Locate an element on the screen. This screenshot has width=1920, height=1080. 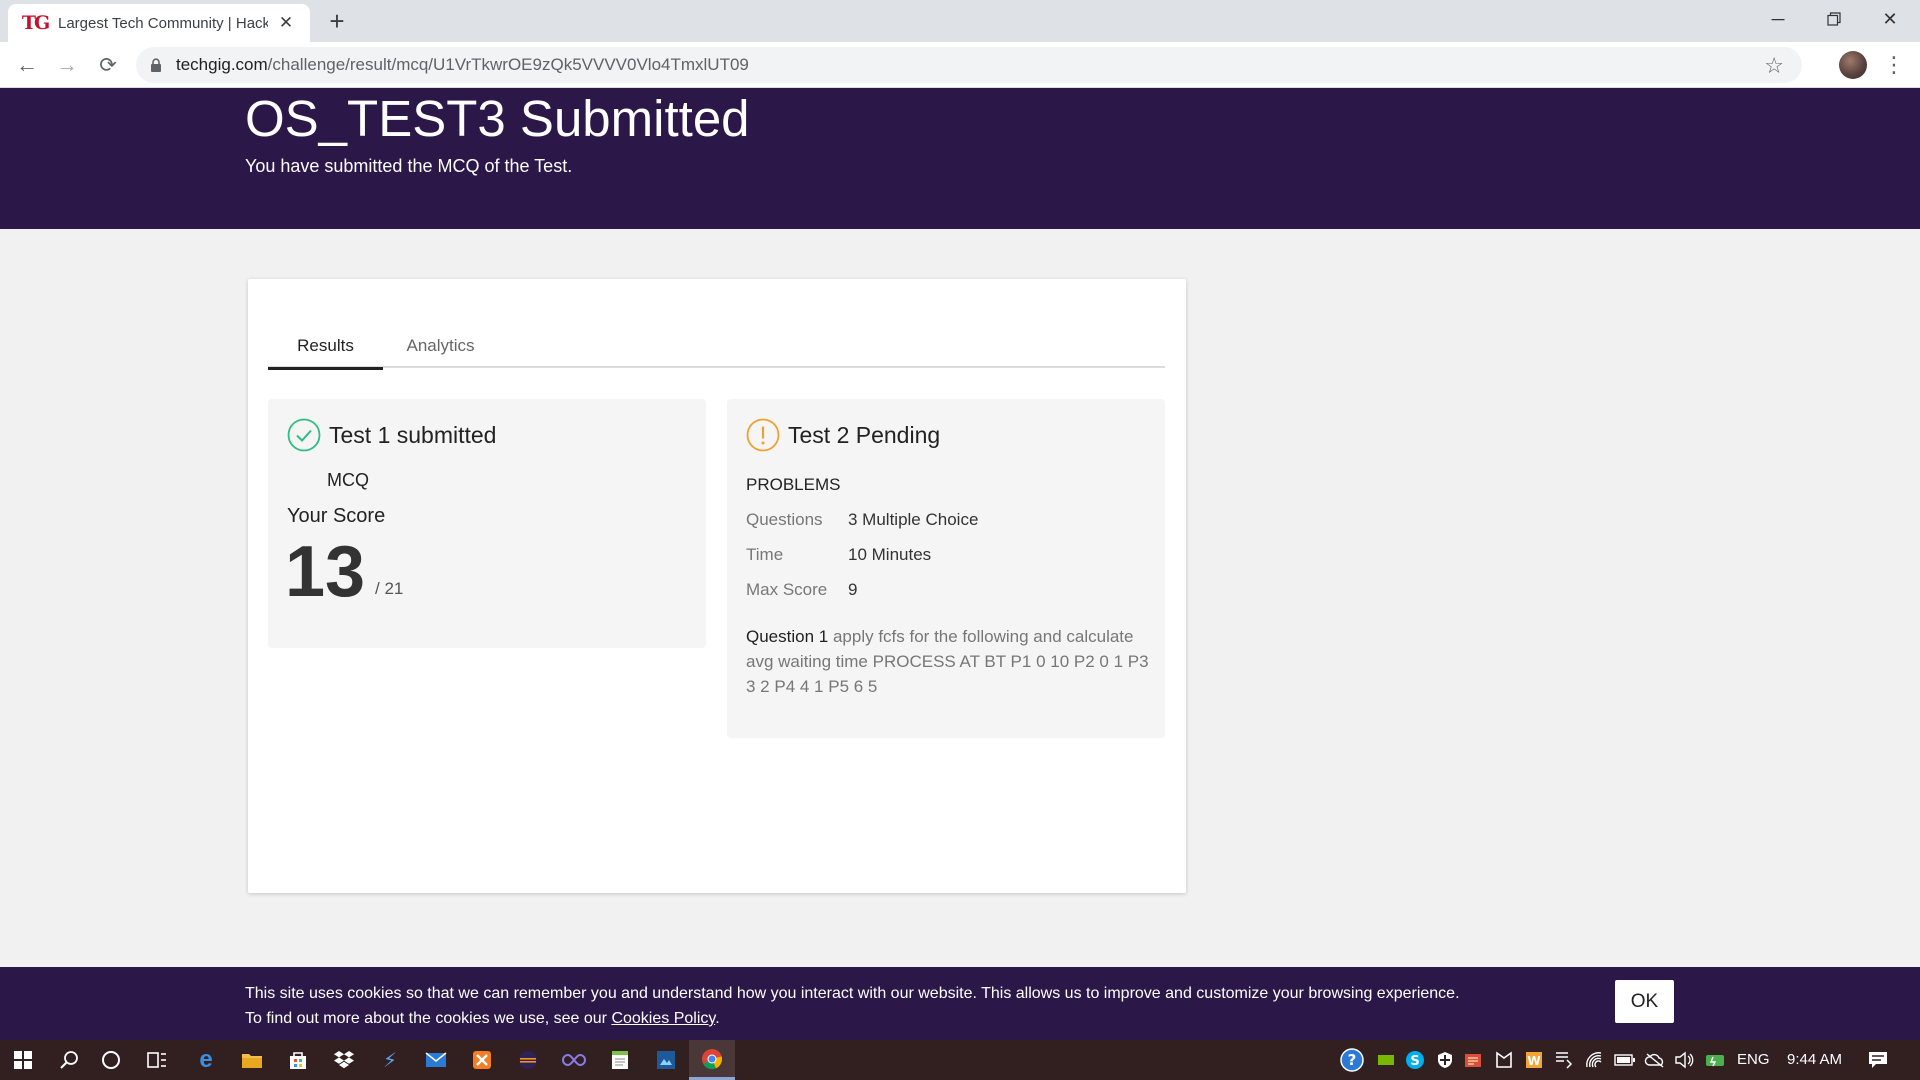
test2-header: Test 2 Pending is located at coordinates (843, 435).